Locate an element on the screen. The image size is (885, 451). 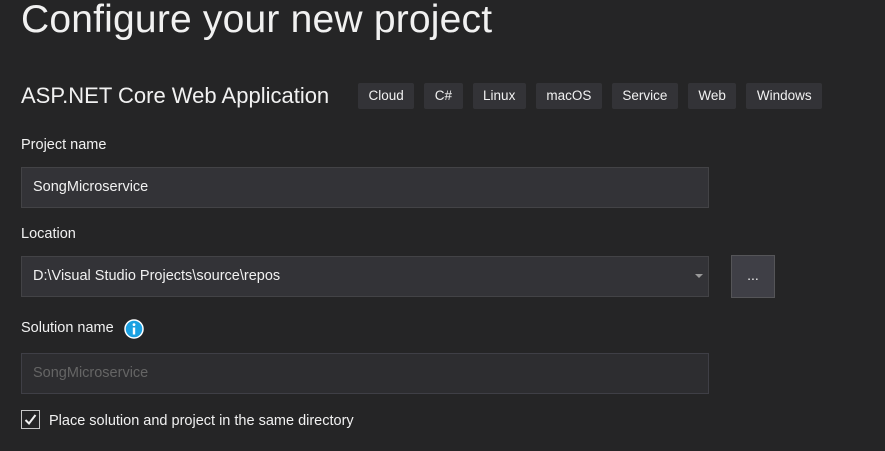
location-combobox: D:\Visual Studio Projects\source\repos is located at coordinates (365, 276).